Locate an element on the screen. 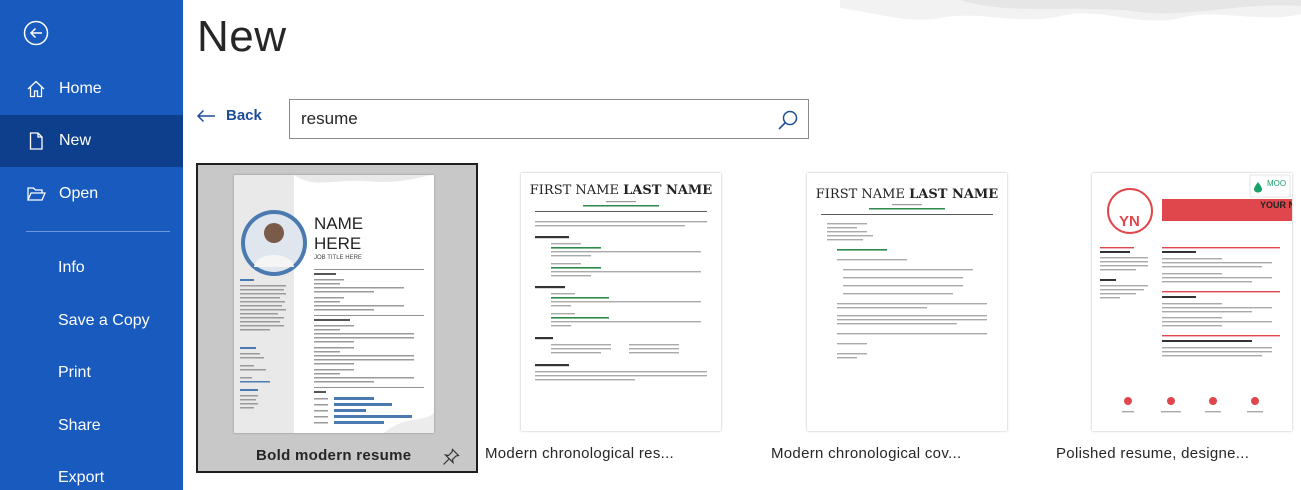 This screenshot has height=490, width=1301. pin-icon is located at coordinates (451, 457).